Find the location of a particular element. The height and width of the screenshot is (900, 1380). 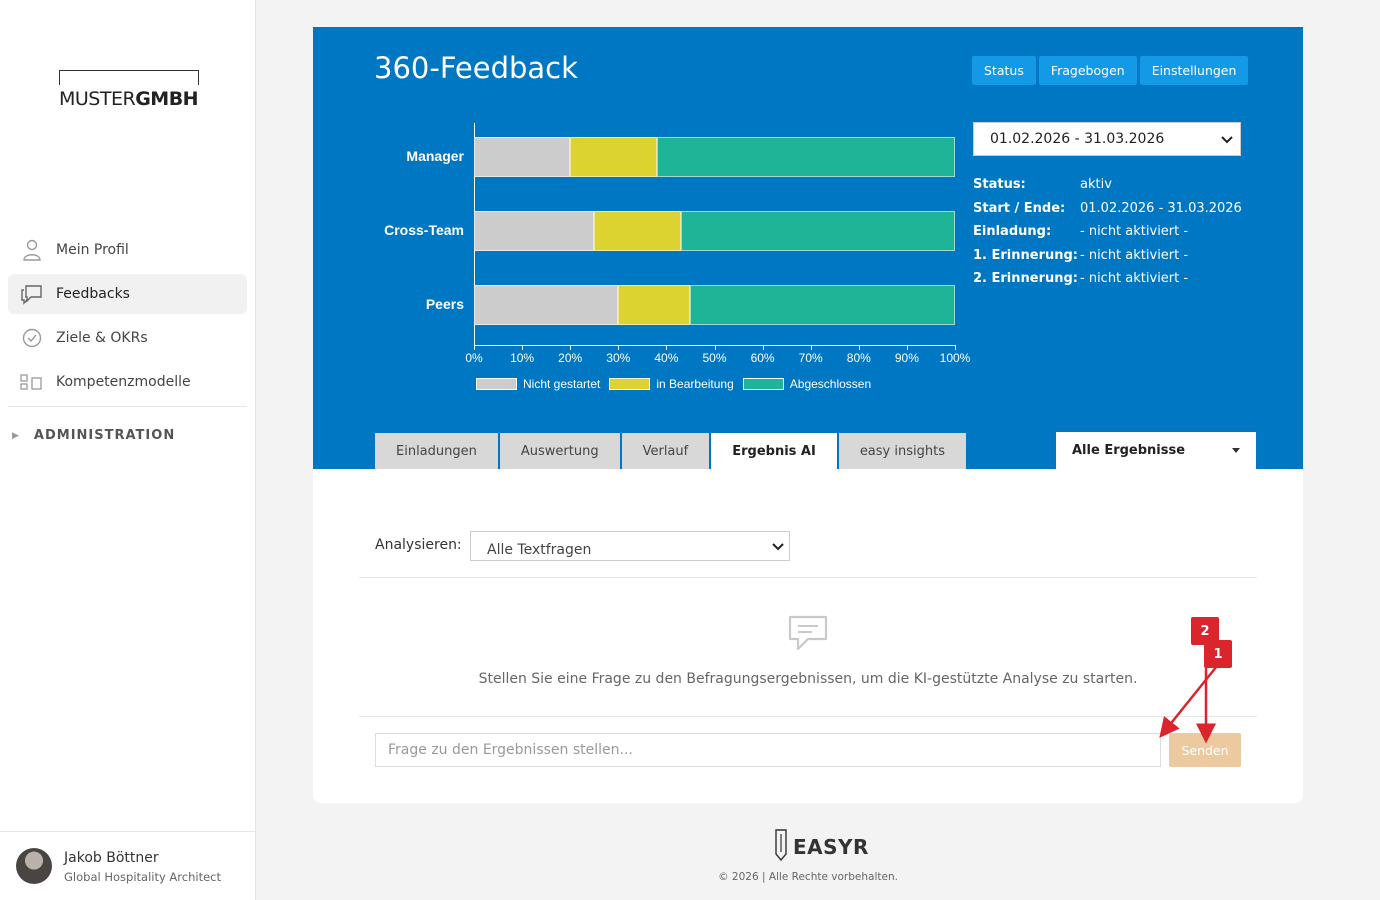

info-row-erinnerung-2: 2. Erinnerung: - nicht aktiviert - is located at coordinates (1107, 283).